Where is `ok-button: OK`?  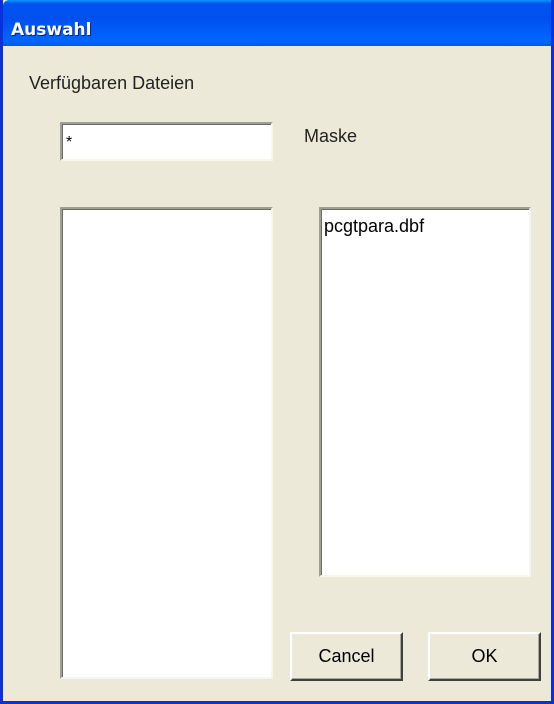
ok-button: OK is located at coordinates (484, 656).